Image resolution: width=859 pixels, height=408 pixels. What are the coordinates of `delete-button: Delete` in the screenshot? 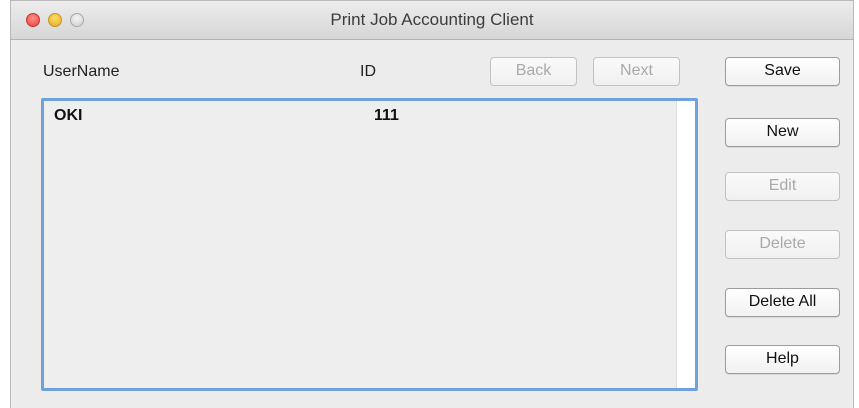 It's located at (782, 244).